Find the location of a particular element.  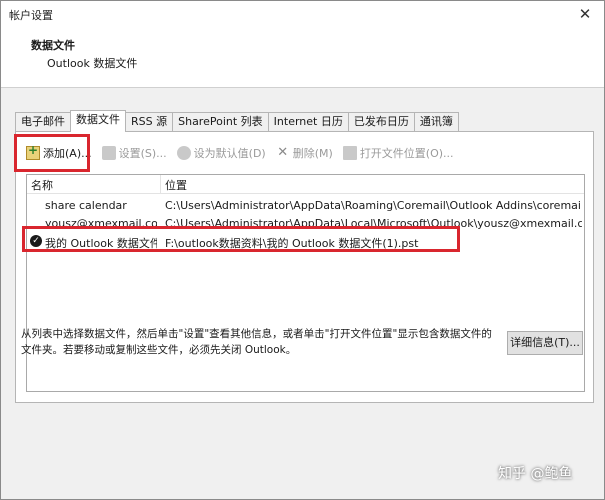

list-header: 名称 位置 is located at coordinates (305, 184).